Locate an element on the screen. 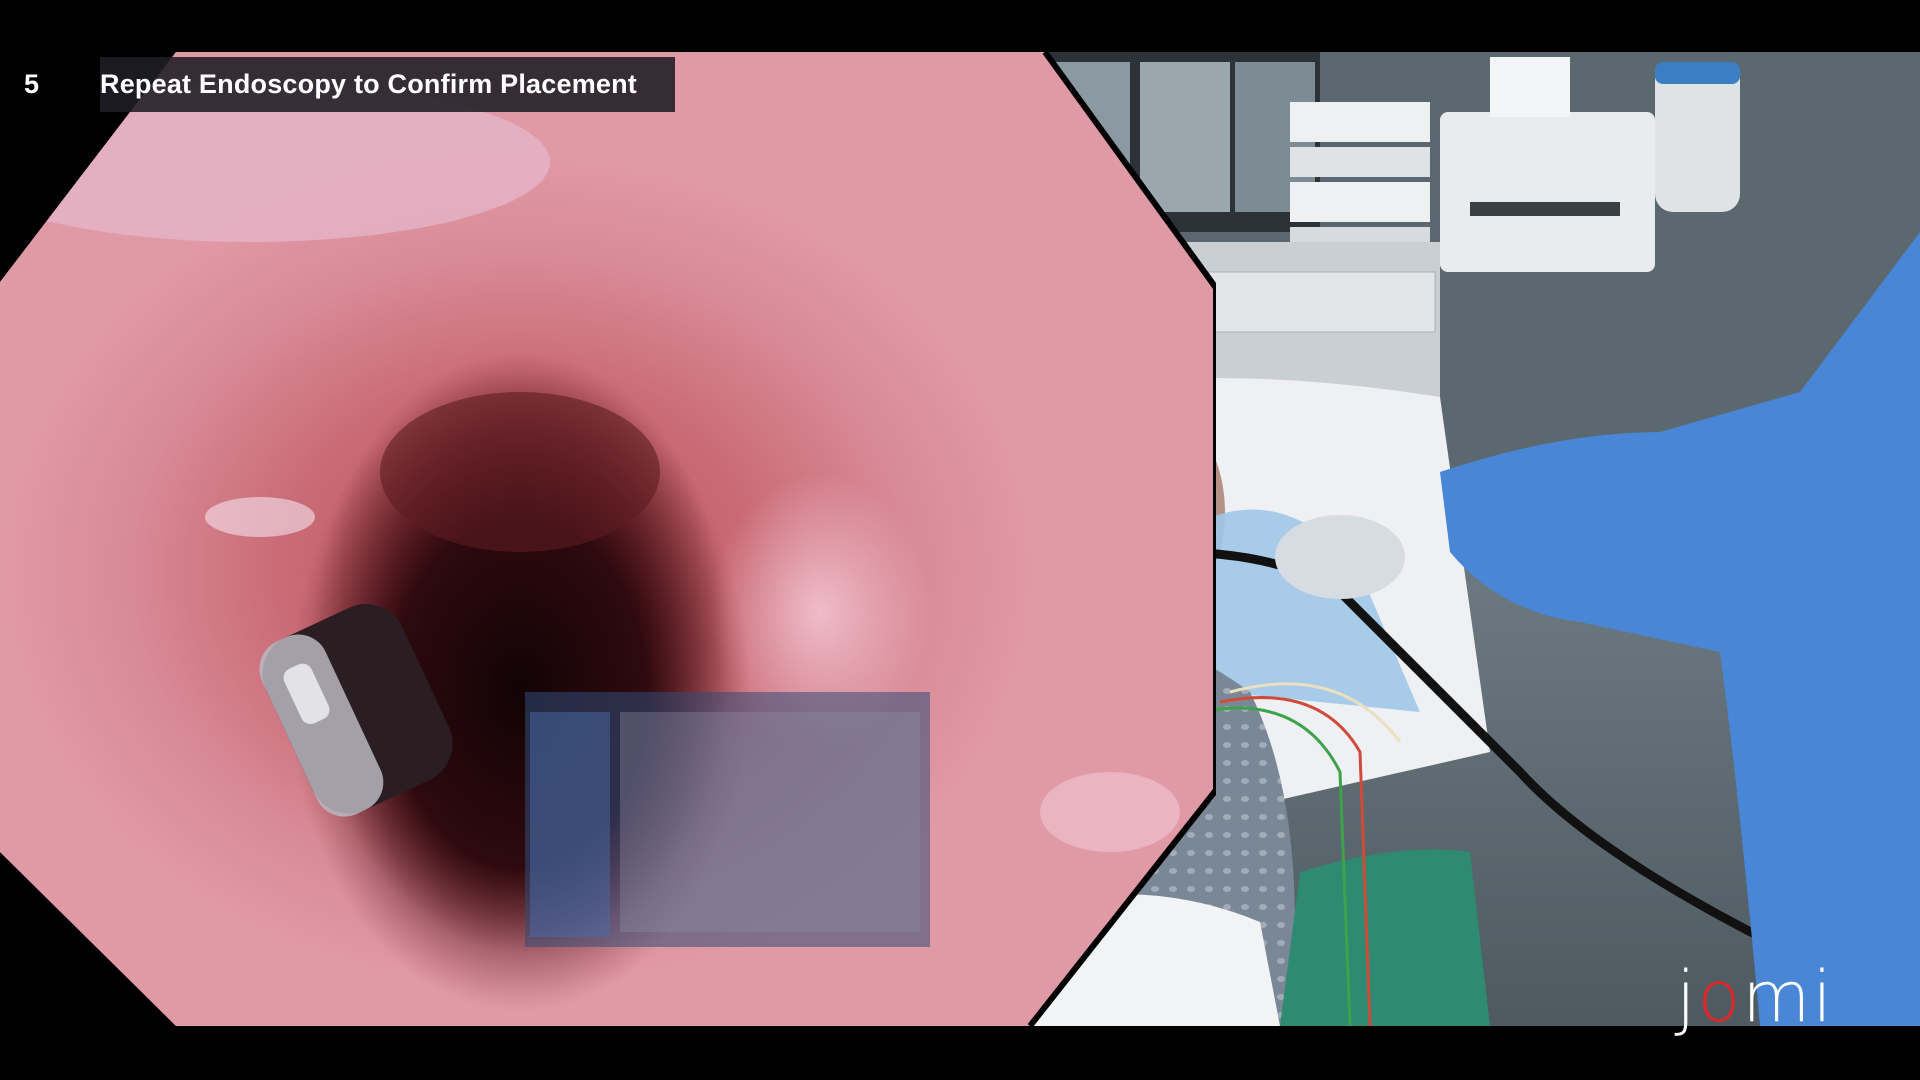  jomi-logo: j o mi is located at coordinates (1755, 997).